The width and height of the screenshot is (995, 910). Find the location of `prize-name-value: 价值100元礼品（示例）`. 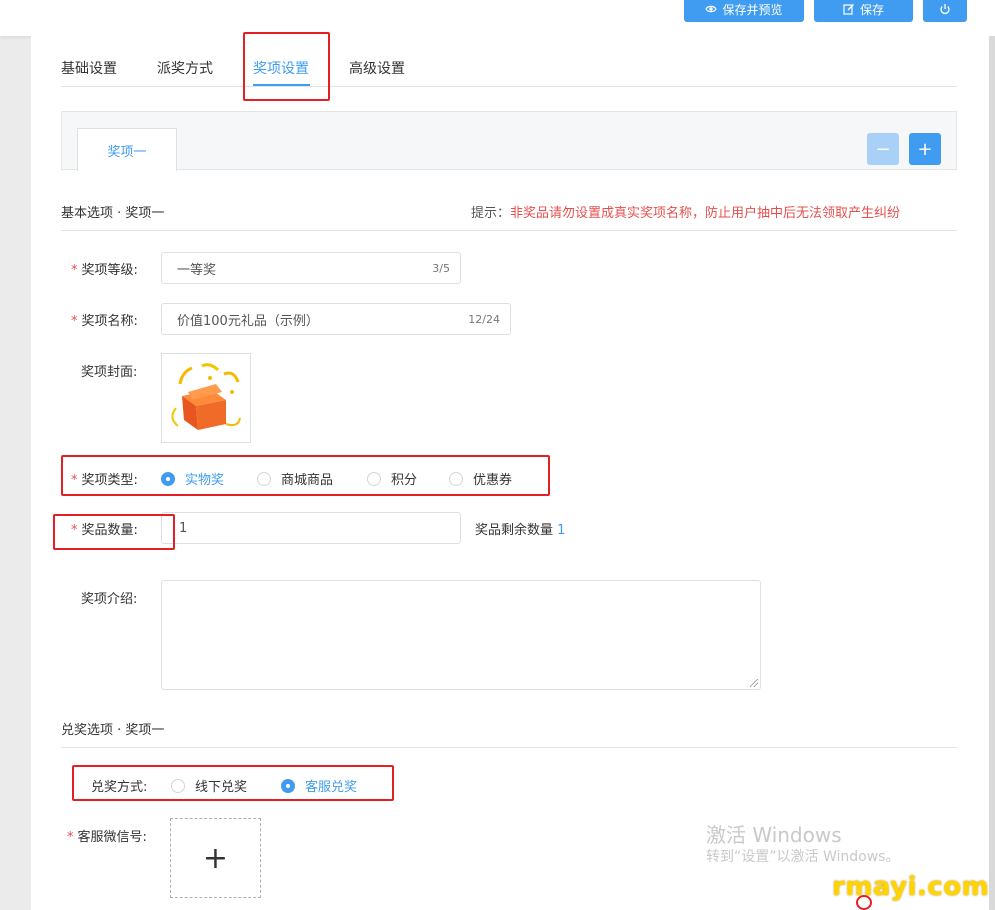

prize-name-value: 价值100元礼品（示例） is located at coordinates (248, 321).